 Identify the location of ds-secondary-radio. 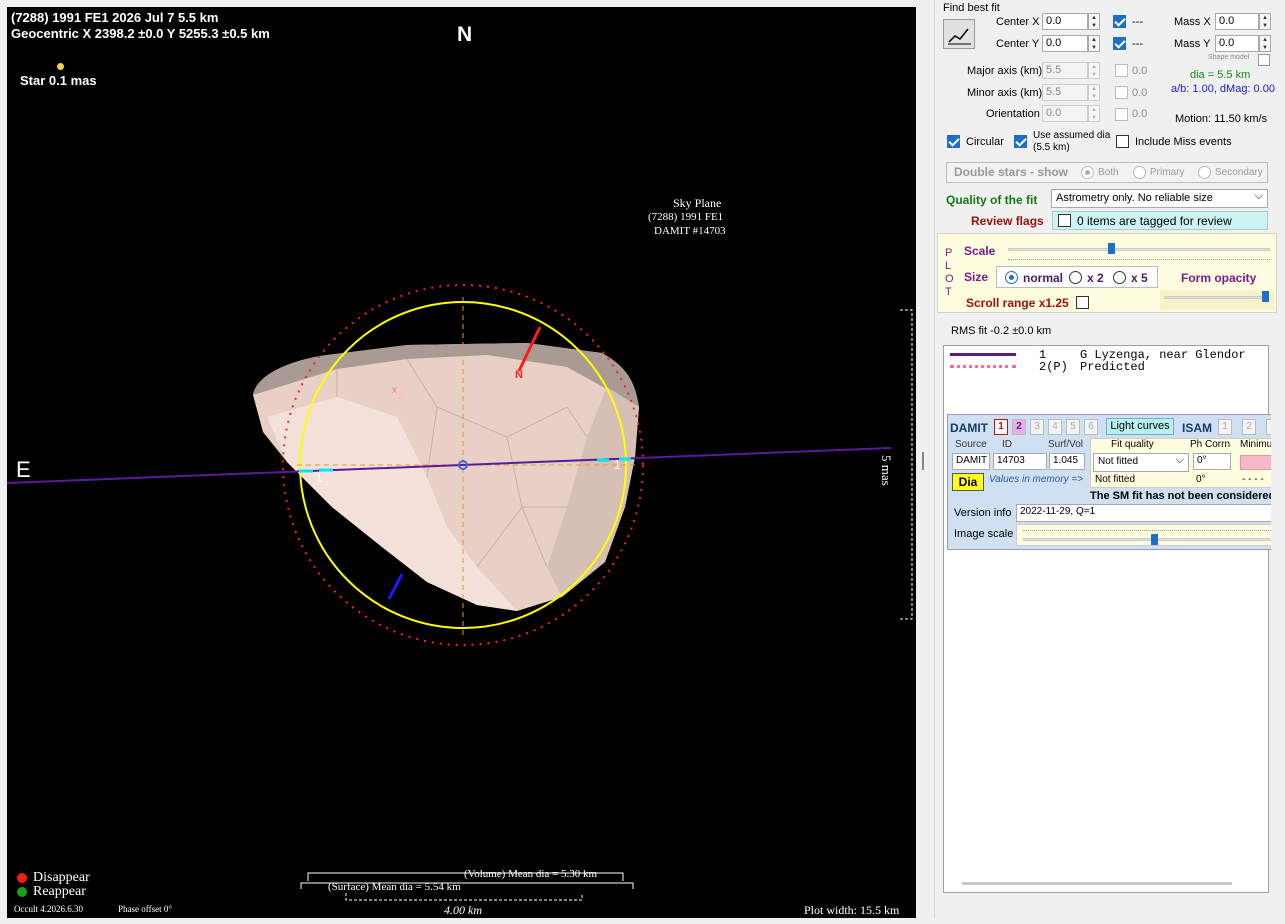
(1204, 172).